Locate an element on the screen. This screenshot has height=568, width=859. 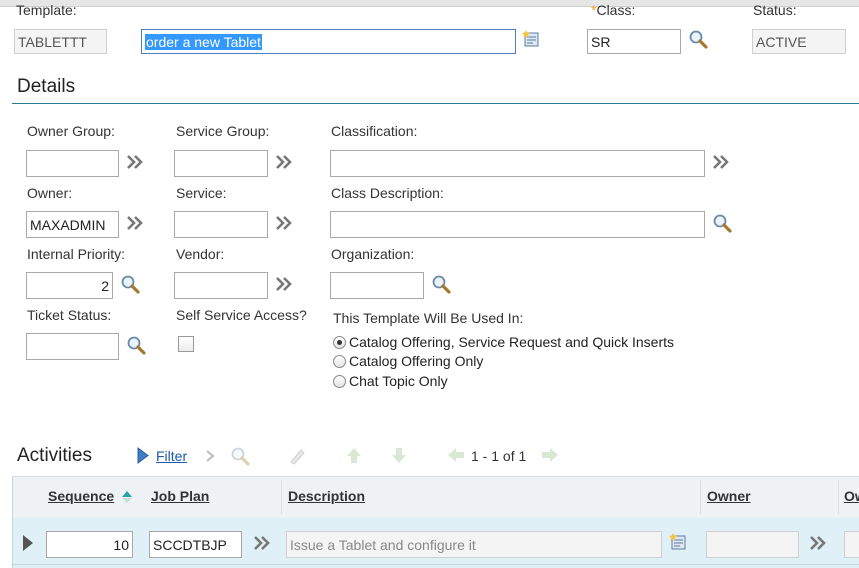
class-description-lookup-icon is located at coordinates (722, 223).